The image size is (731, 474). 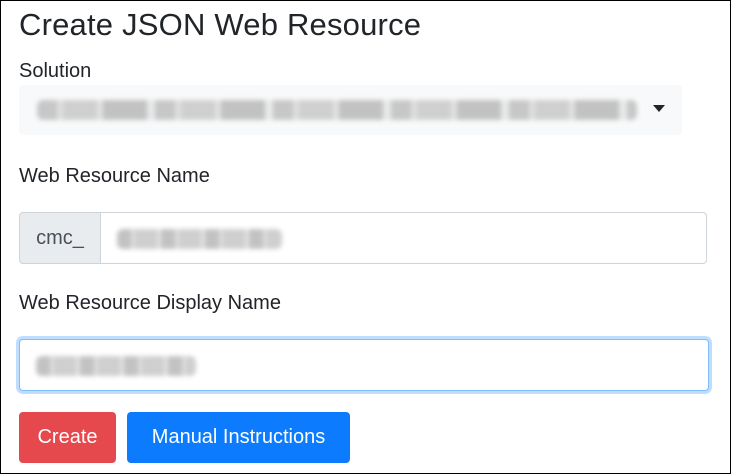 I want to click on web-resource-display-name-input, so click(x=364, y=365).